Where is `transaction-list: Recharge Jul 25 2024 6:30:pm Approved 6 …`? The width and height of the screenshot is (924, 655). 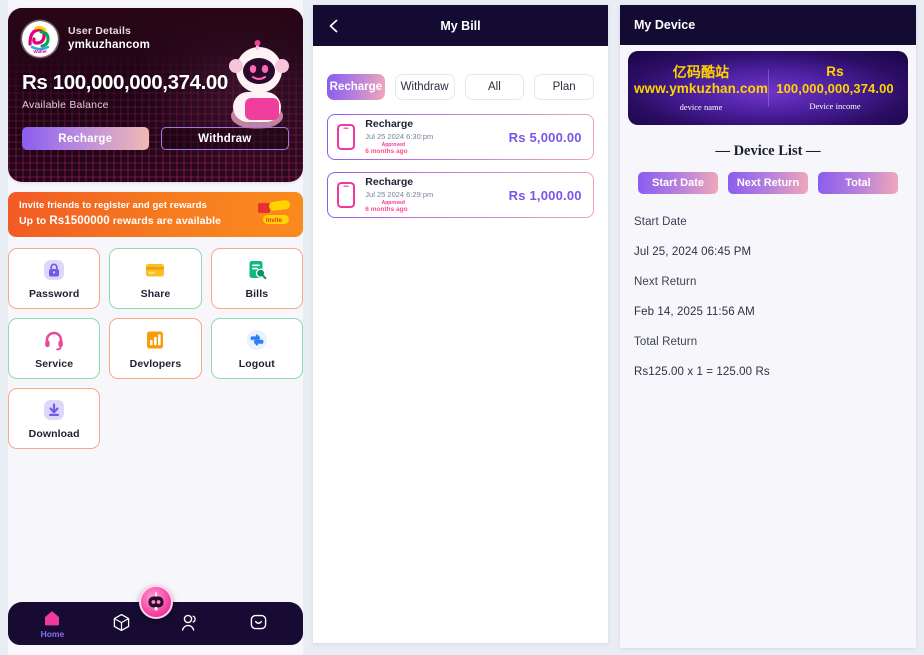
transaction-list: Recharge Jul 25 2024 6:30:pm Approved 6 … is located at coordinates (460, 159).